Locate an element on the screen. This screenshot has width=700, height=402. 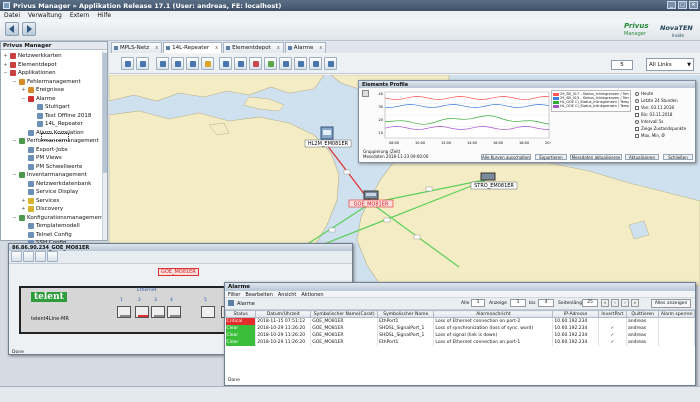
perf-btn-close: Schließen is located at coordinates (678, 157).